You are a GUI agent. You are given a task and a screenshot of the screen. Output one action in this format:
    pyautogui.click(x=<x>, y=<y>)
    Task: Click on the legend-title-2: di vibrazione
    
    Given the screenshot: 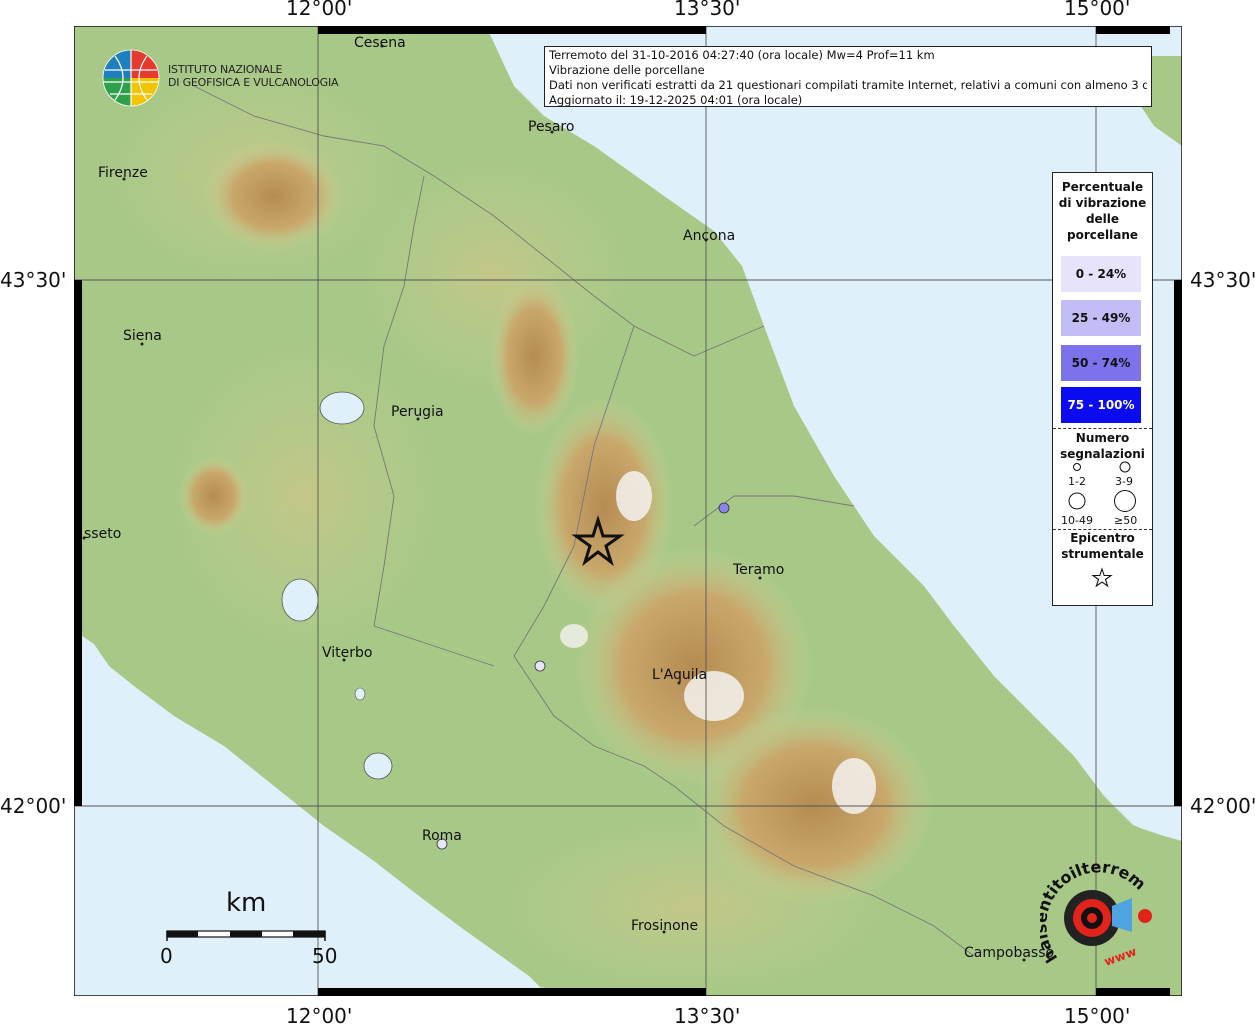 What is the action you would take?
    pyautogui.click(x=1102, y=203)
    